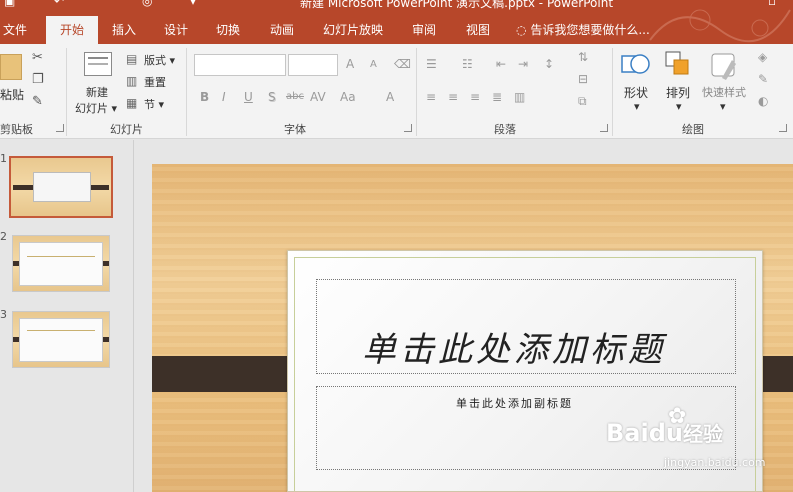  Describe the element at coordinates (523, 64) in the screenshot. I see `increase-indent-icon: ⇥` at that location.